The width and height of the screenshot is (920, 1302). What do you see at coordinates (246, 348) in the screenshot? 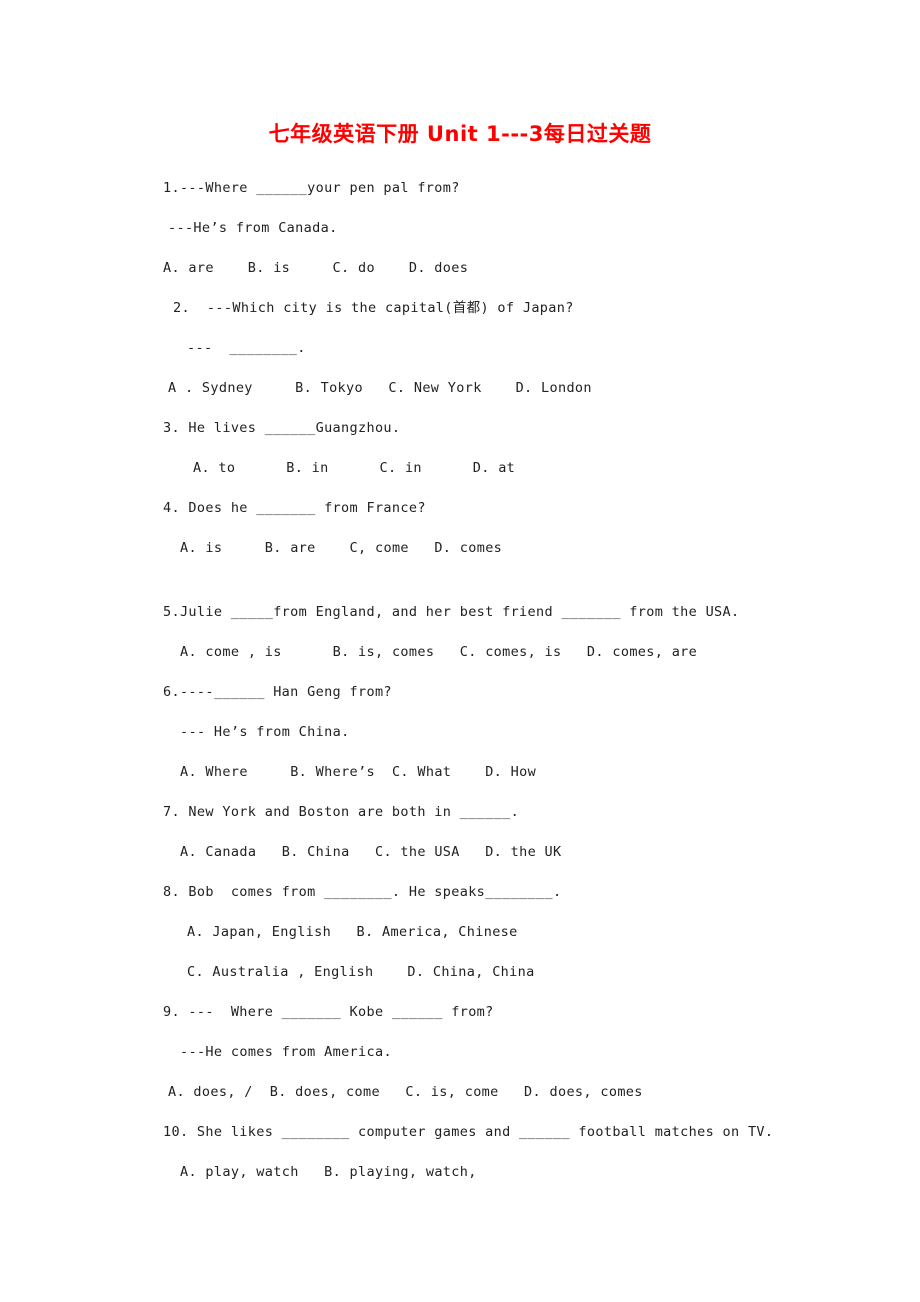
I see `question-2-answer: --- ________.` at bounding box center [246, 348].